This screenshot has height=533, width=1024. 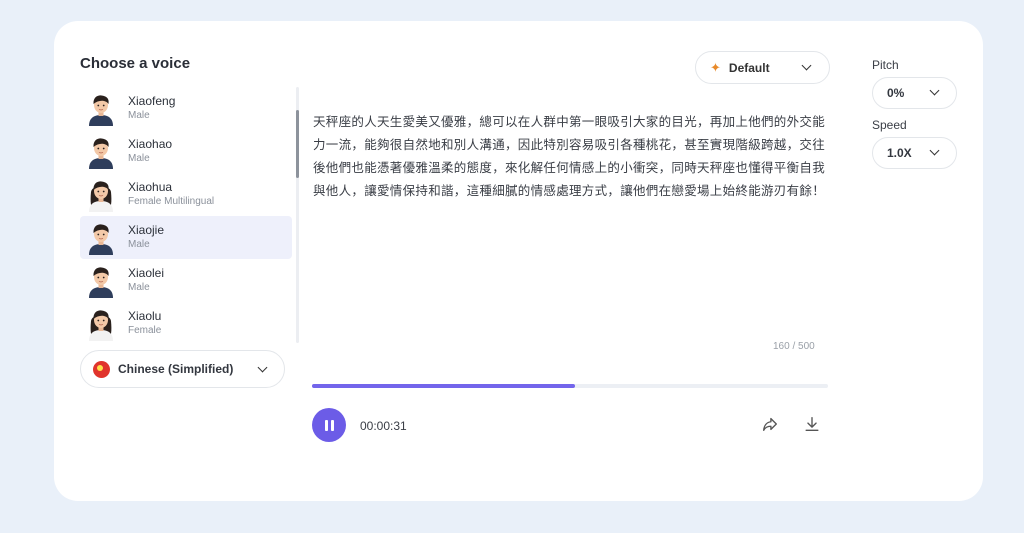 I want to click on voice-name: Xiaojie, so click(x=146, y=230).